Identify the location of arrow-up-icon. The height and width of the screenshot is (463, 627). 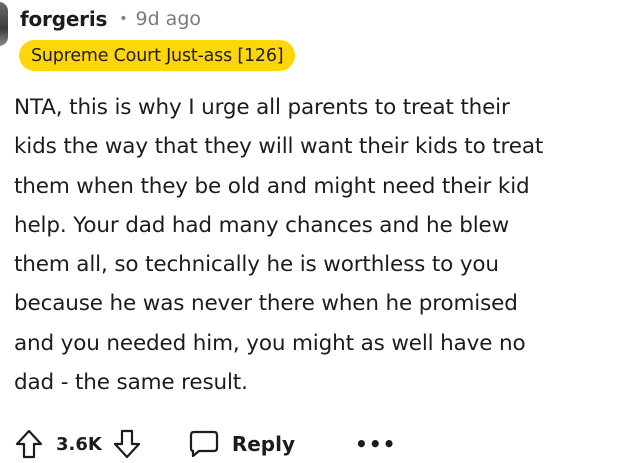
(29, 444).